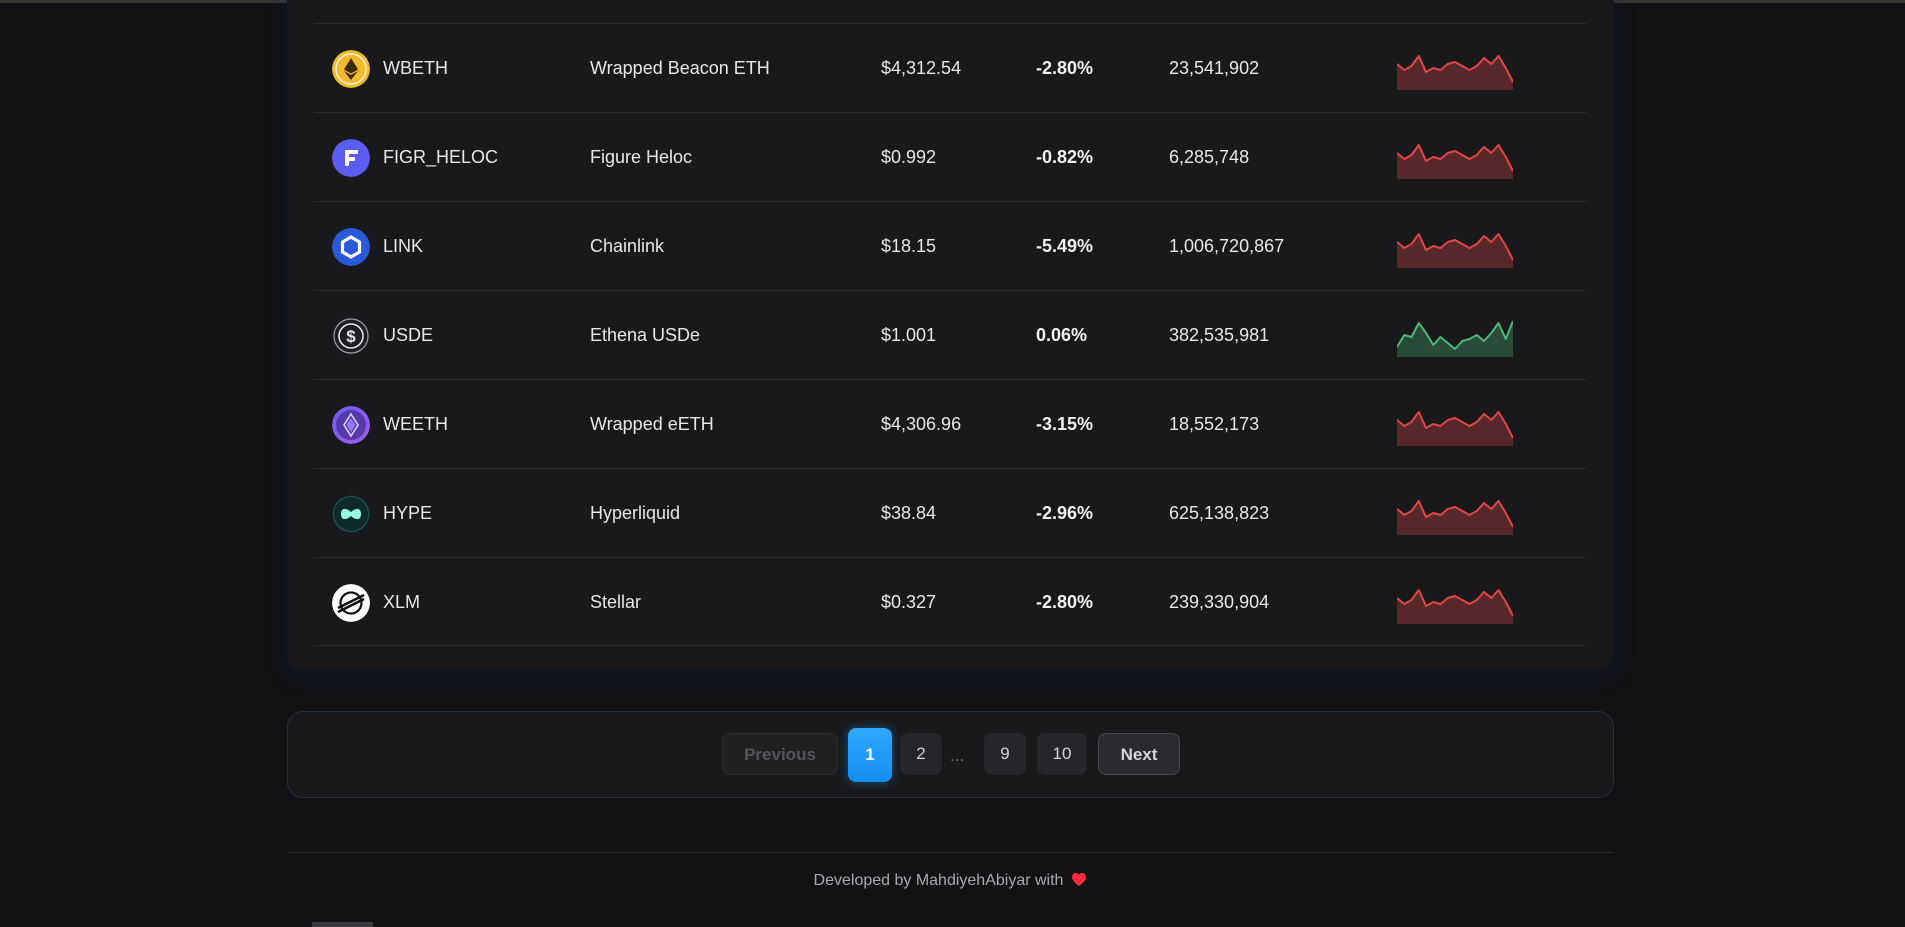 This screenshot has width=1905, height=927. Describe the element at coordinates (645, 335) in the screenshot. I see `coin-name: Ethena USDe` at that location.